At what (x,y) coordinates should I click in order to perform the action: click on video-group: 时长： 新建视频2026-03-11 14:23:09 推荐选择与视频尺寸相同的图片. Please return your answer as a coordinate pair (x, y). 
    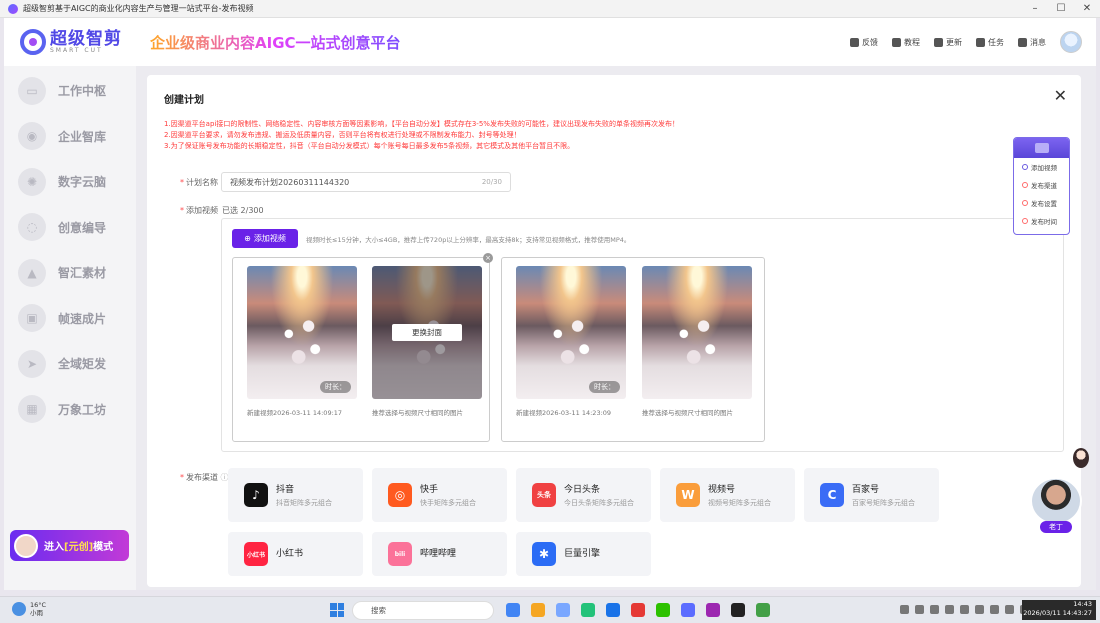
    Looking at the image, I should click on (633, 349).